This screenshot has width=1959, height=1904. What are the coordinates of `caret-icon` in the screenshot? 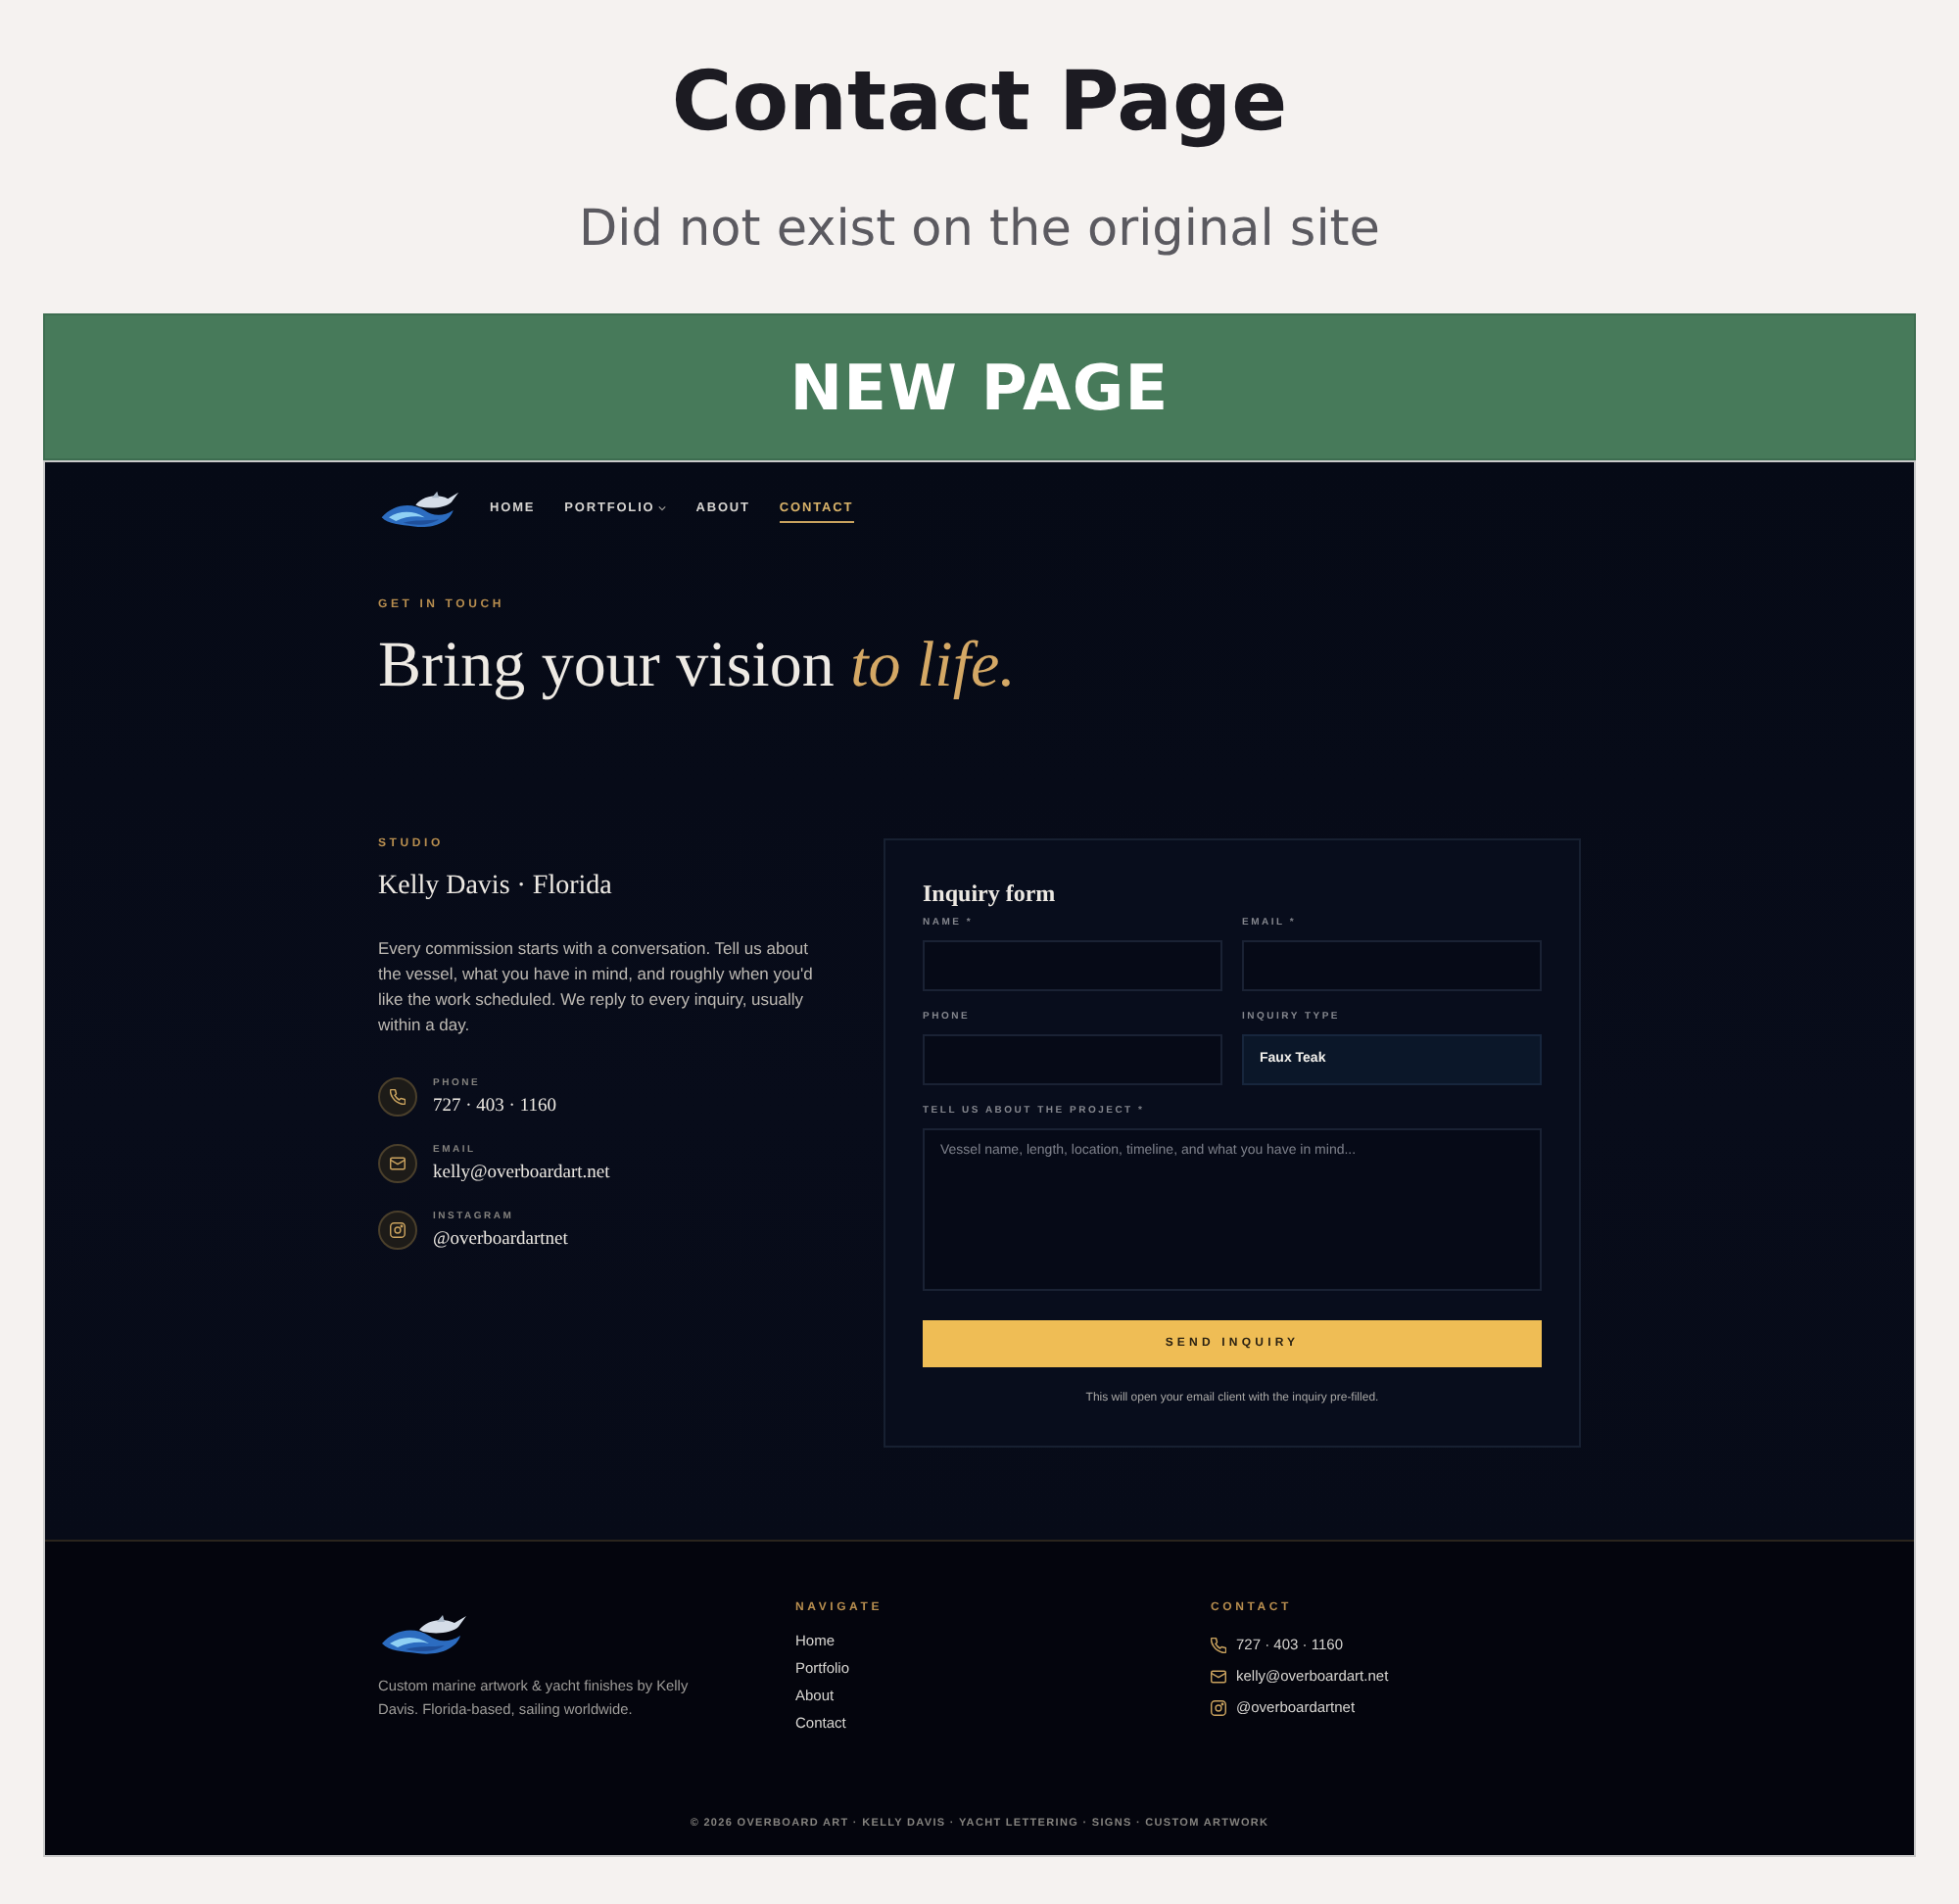 It's located at (662, 508).